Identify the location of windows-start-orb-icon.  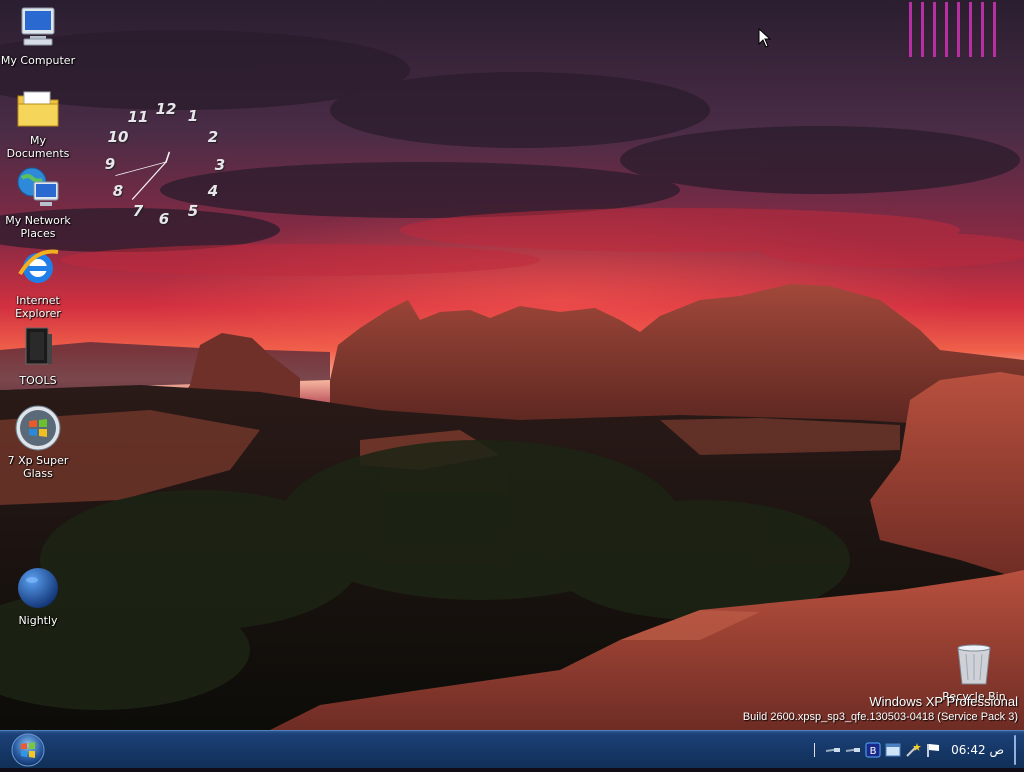
(28, 750).